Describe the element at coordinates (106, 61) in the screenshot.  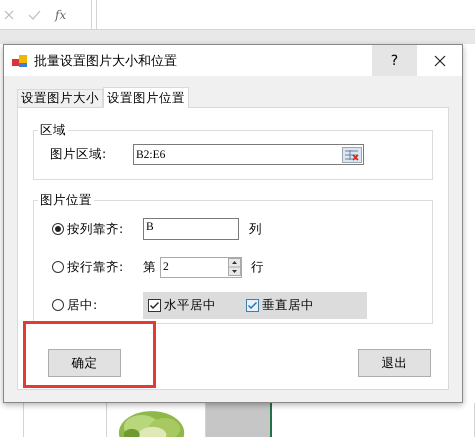
I see `window-title: 批量设置图片大小和位置` at that location.